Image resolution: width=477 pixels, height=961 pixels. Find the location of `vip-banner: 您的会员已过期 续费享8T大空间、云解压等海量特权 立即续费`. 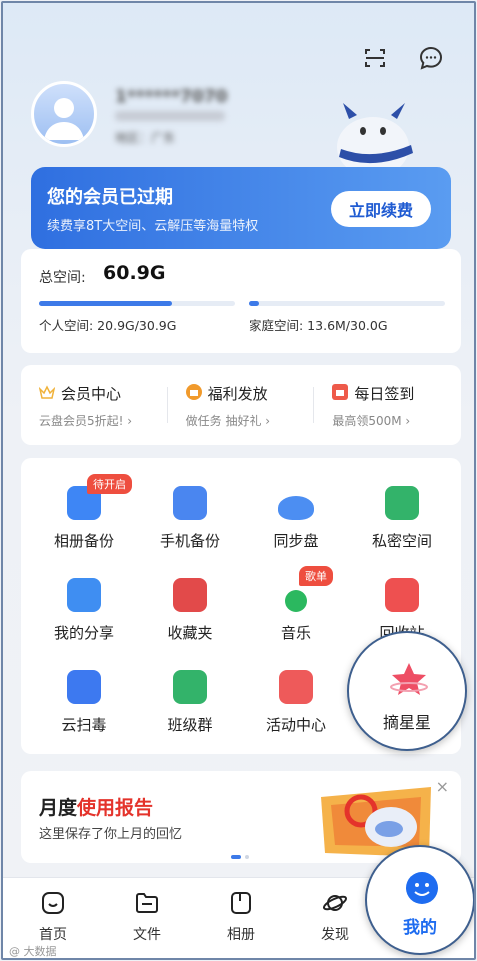

vip-banner: 您的会员已过期 续费享8T大空间、云解压等海量特权 立即续费 is located at coordinates (241, 208).